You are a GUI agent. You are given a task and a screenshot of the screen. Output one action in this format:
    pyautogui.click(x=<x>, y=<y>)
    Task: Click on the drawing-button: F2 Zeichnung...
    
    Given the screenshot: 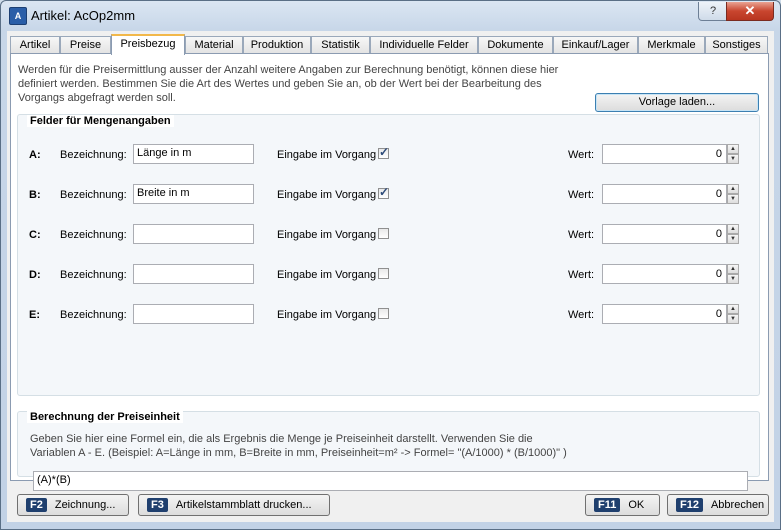 What is the action you would take?
    pyautogui.click(x=73, y=505)
    